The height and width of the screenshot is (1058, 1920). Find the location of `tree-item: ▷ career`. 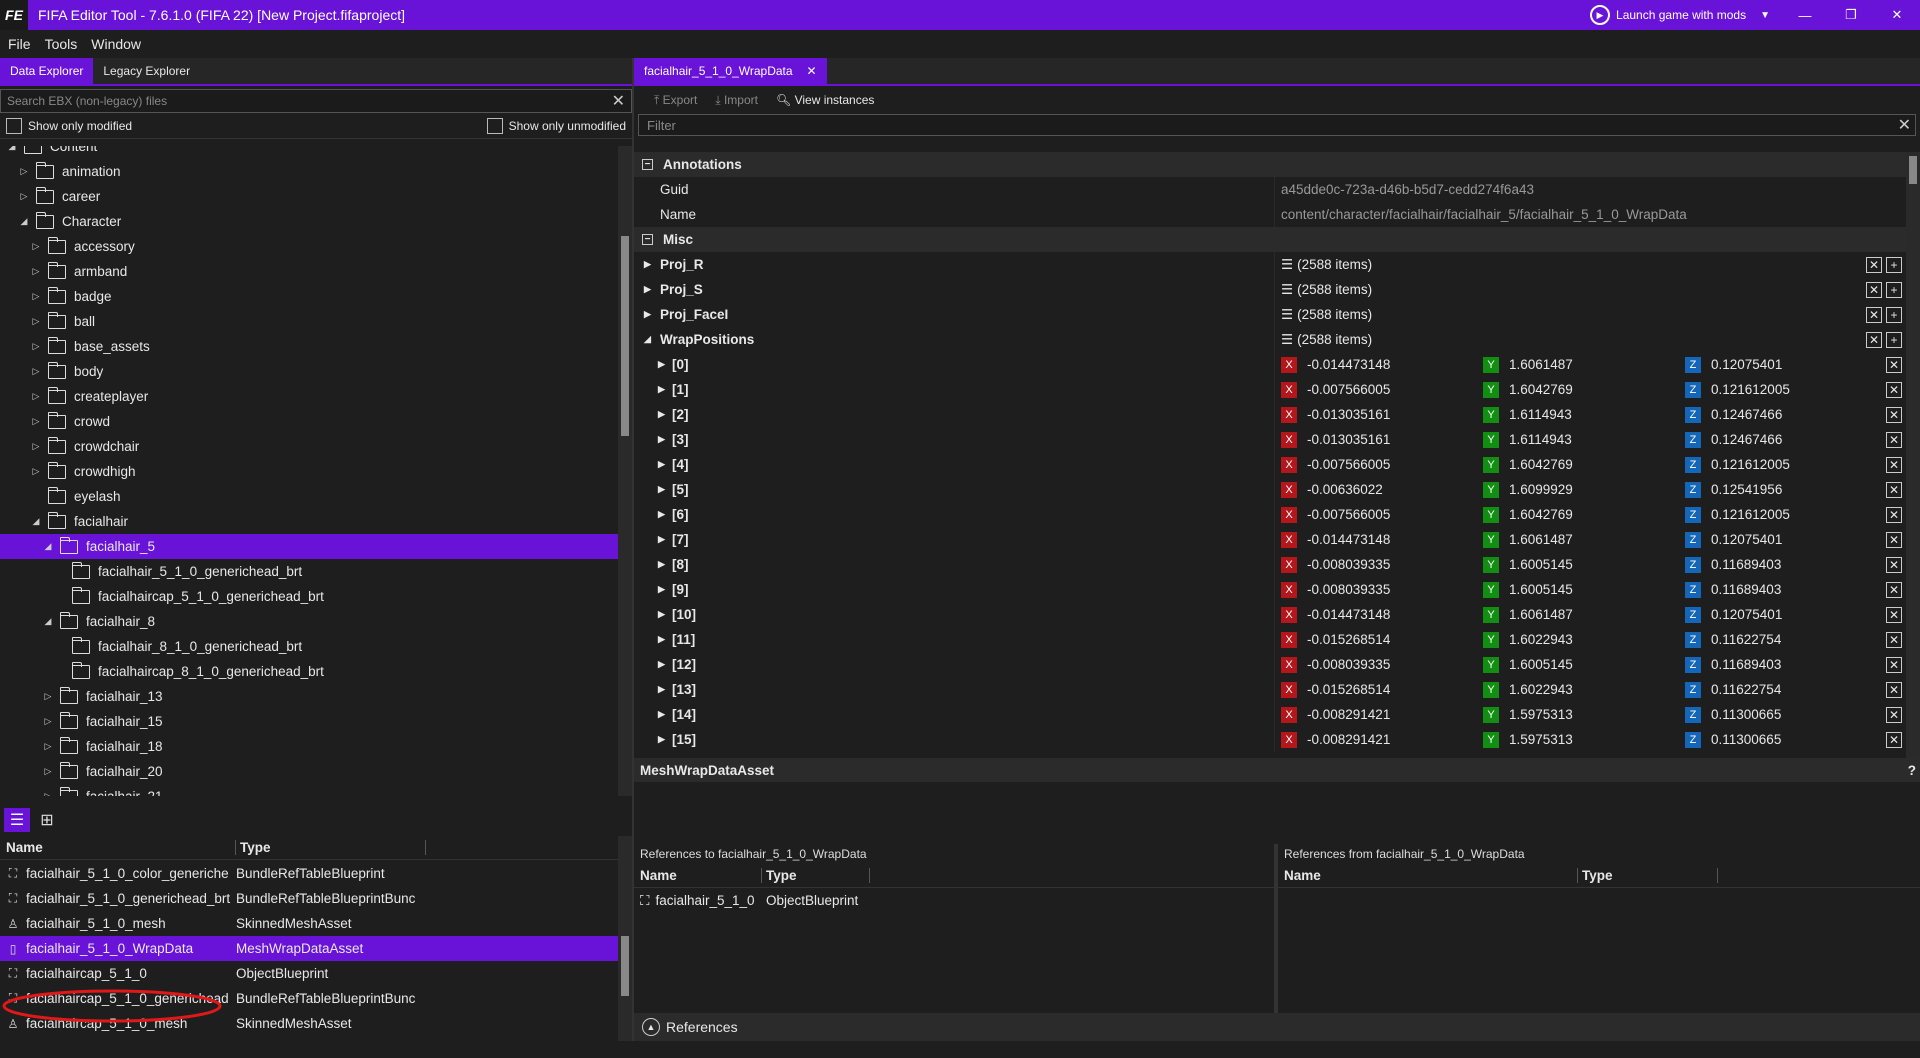

tree-item: ▷ career is located at coordinates (309, 196).